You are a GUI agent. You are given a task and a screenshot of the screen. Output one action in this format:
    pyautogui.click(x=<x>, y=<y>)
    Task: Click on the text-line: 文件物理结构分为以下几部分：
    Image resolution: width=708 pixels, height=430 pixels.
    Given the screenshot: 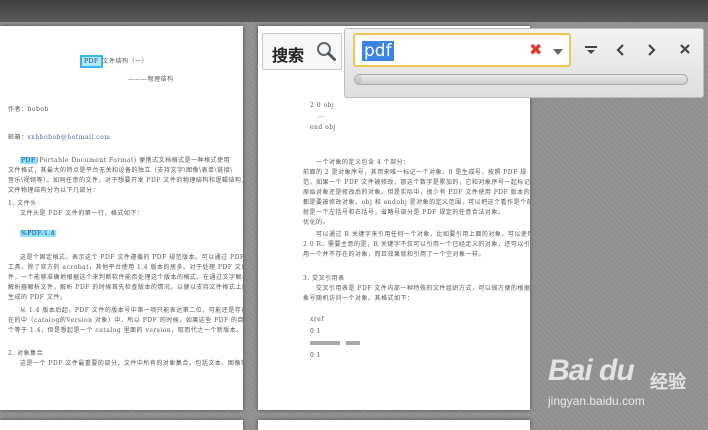 What is the action you would take?
    pyautogui.click(x=54, y=190)
    